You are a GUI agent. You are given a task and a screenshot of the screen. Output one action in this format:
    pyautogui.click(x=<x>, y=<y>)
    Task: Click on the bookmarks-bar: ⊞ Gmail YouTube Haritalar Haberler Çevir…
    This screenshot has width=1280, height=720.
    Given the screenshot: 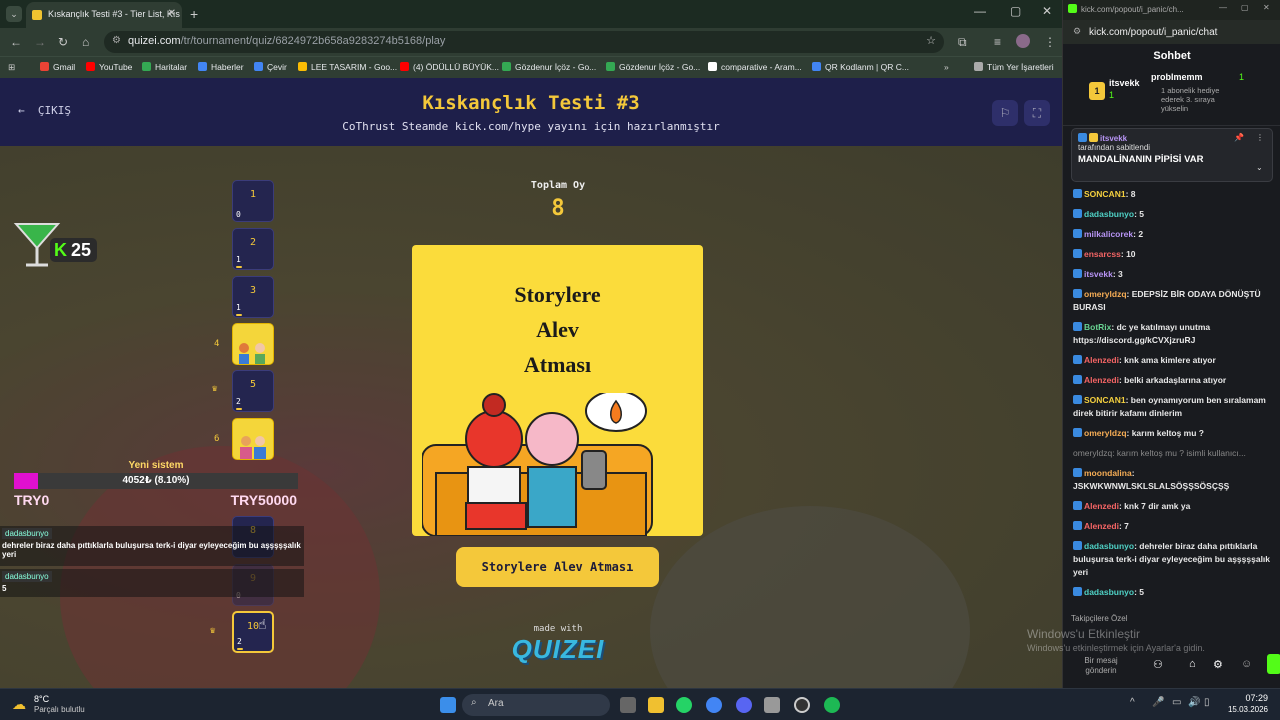 What is the action you would take?
    pyautogui.click(x=531, y=67)
    